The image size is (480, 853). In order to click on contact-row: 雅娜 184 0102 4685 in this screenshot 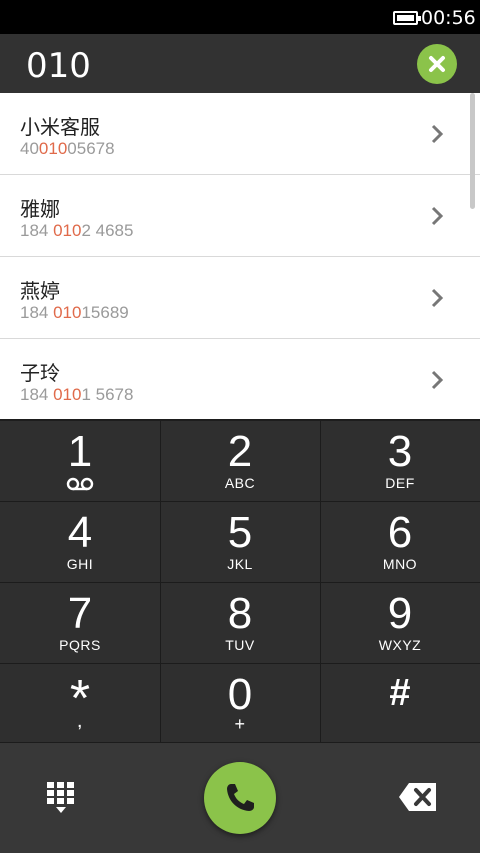, I will do `click(240, 216)`.